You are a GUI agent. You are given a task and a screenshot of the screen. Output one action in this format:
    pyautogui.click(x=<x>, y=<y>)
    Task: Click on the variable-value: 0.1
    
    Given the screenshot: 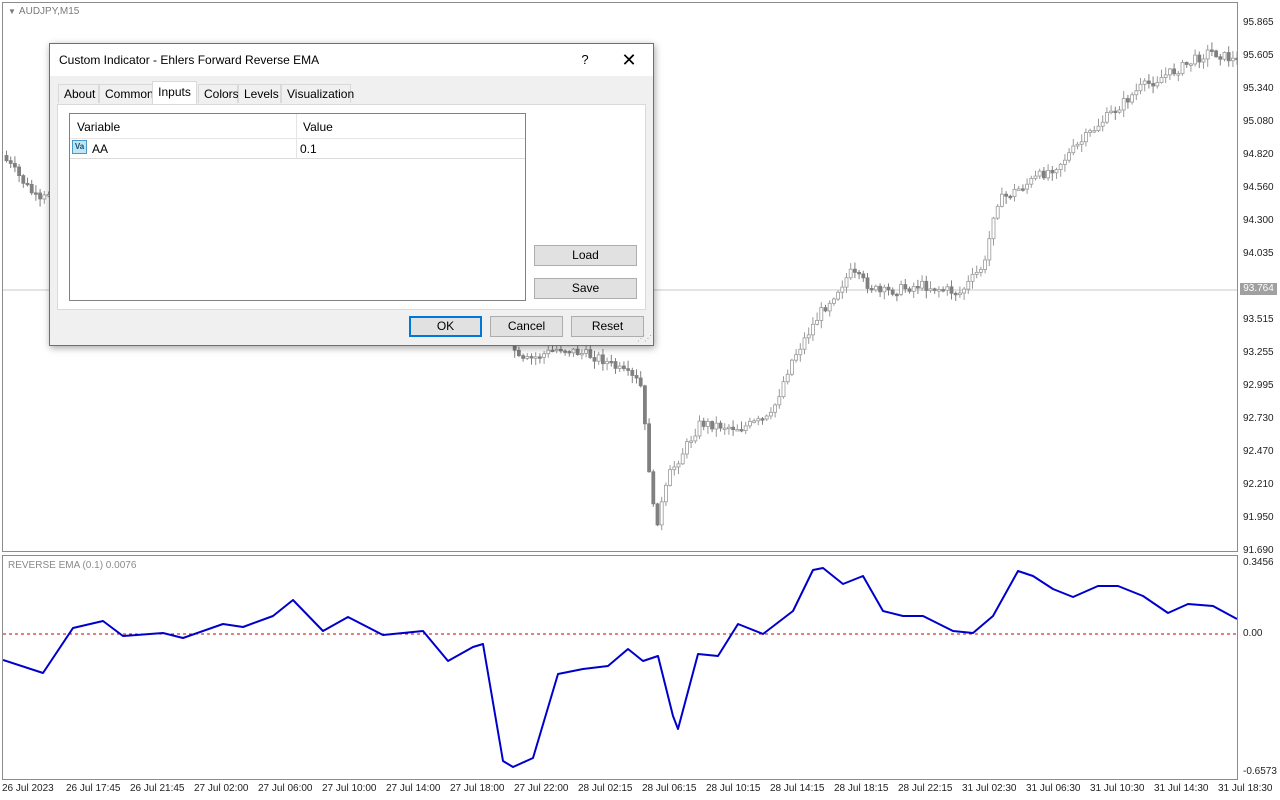 What is the action you would take?
    pyautogui.click(x=308, y=149)
    